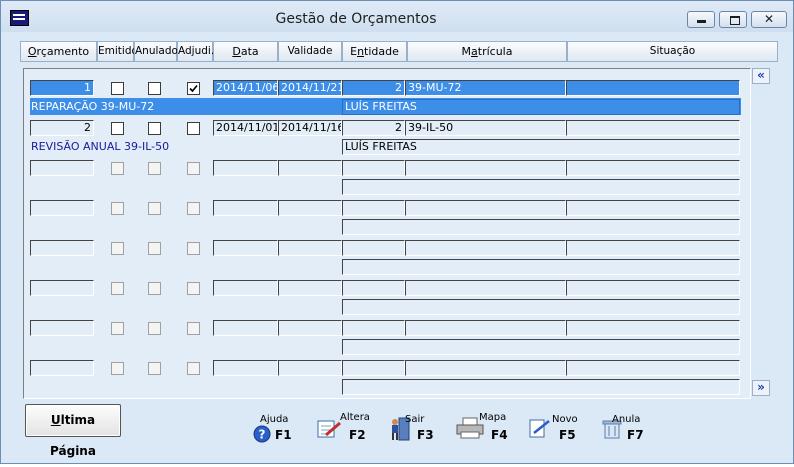 This screenshot has height=467, width=794. Describe the element at coordinates (156, 51) in the screenshot. I see `column-header: Anulado` at that location.